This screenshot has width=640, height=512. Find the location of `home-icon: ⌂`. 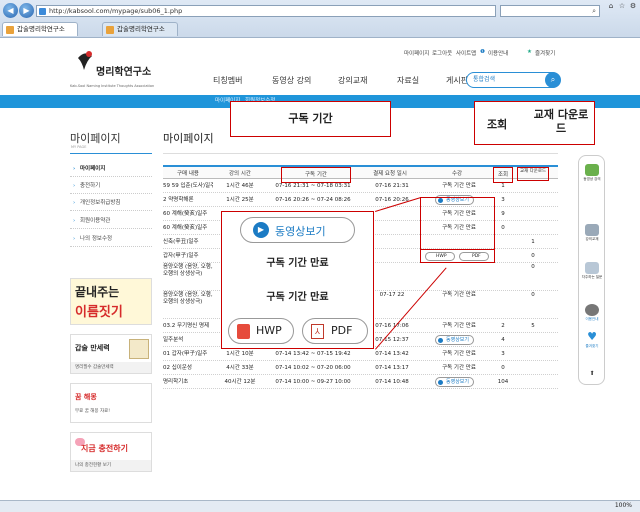

home-icon: ⌂ is located at coordinates (611, 6).